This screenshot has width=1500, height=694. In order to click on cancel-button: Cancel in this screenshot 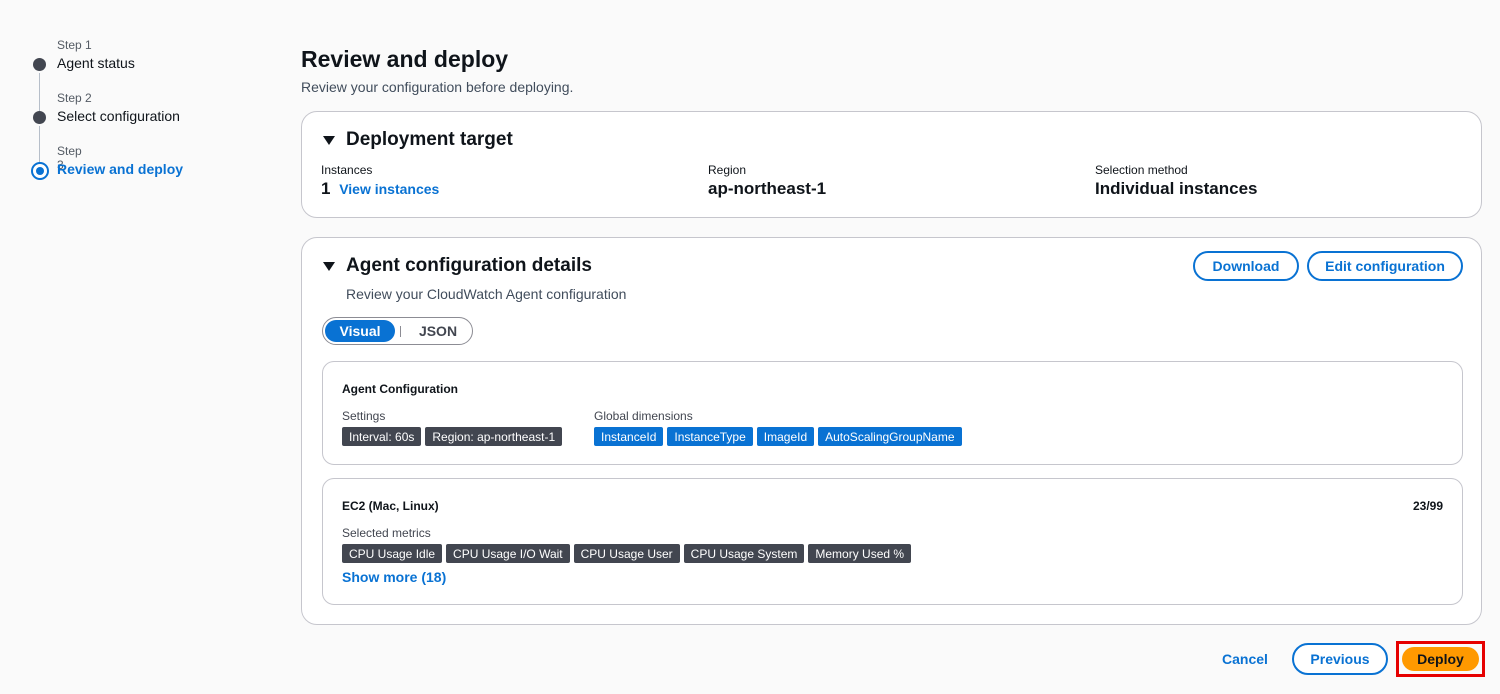, I will do `click(1245, 659)`.